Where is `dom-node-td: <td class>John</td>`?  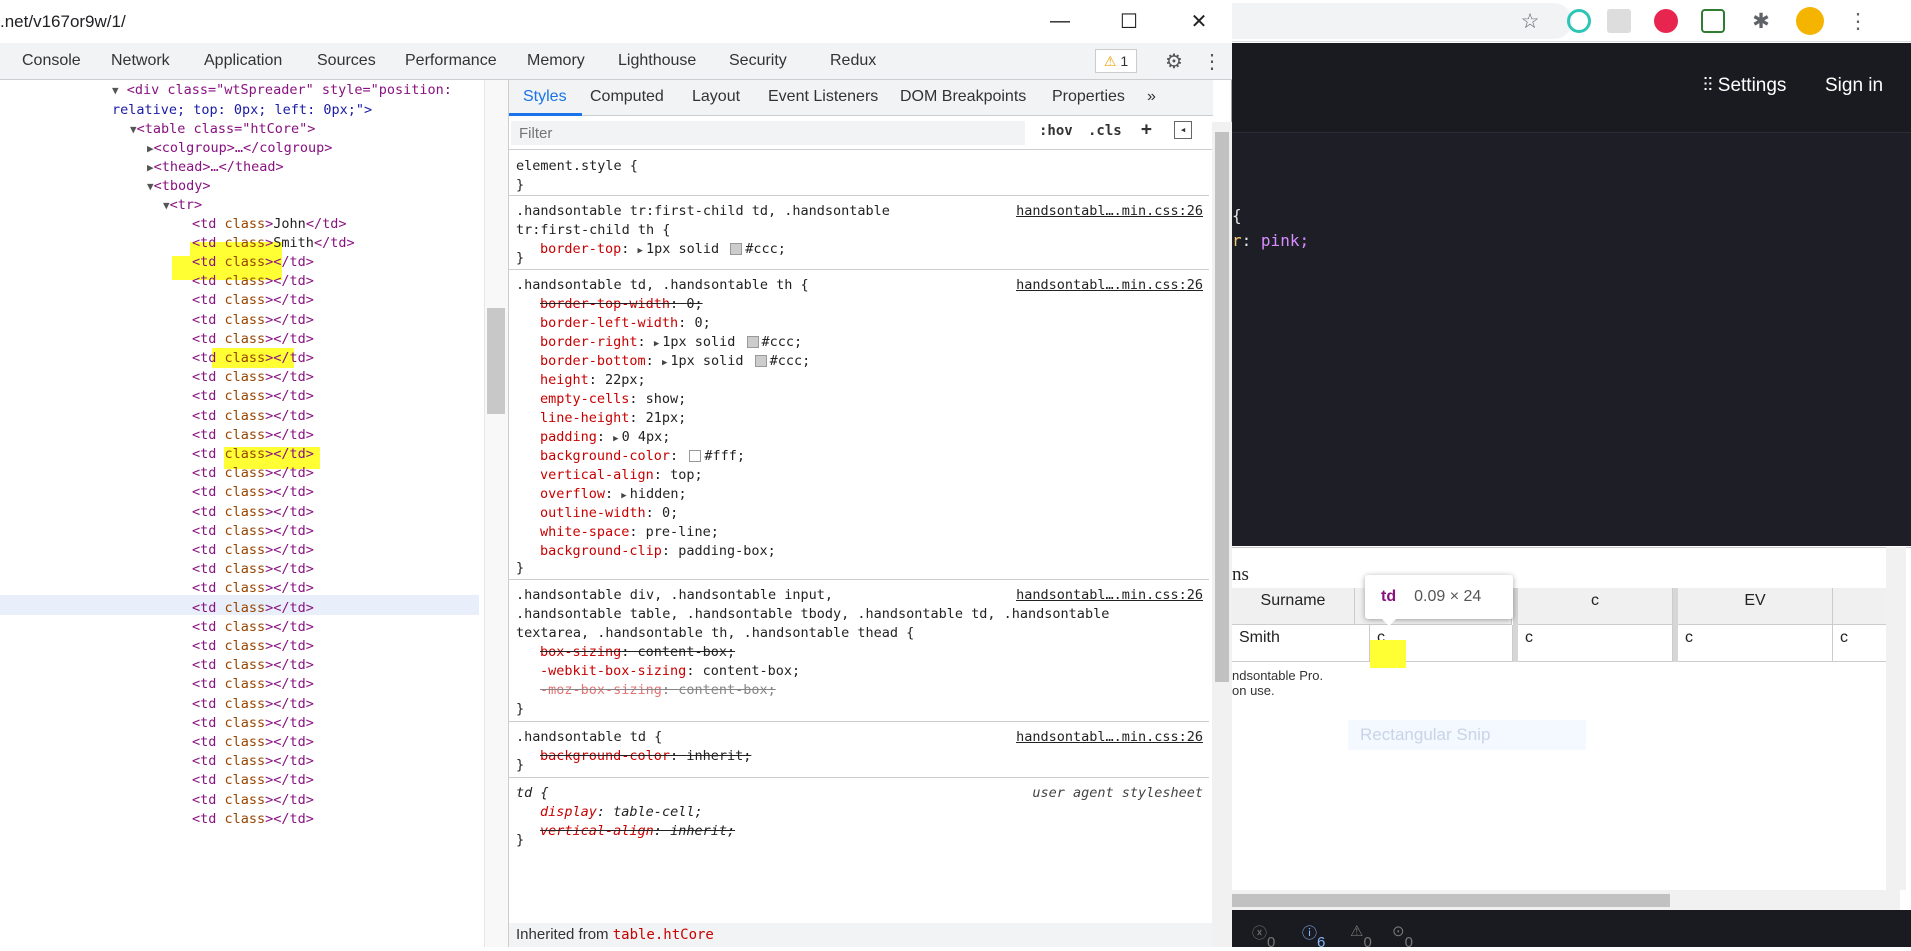 dom-node-td: <td class>John</td> is located at coordinates (269, 224).